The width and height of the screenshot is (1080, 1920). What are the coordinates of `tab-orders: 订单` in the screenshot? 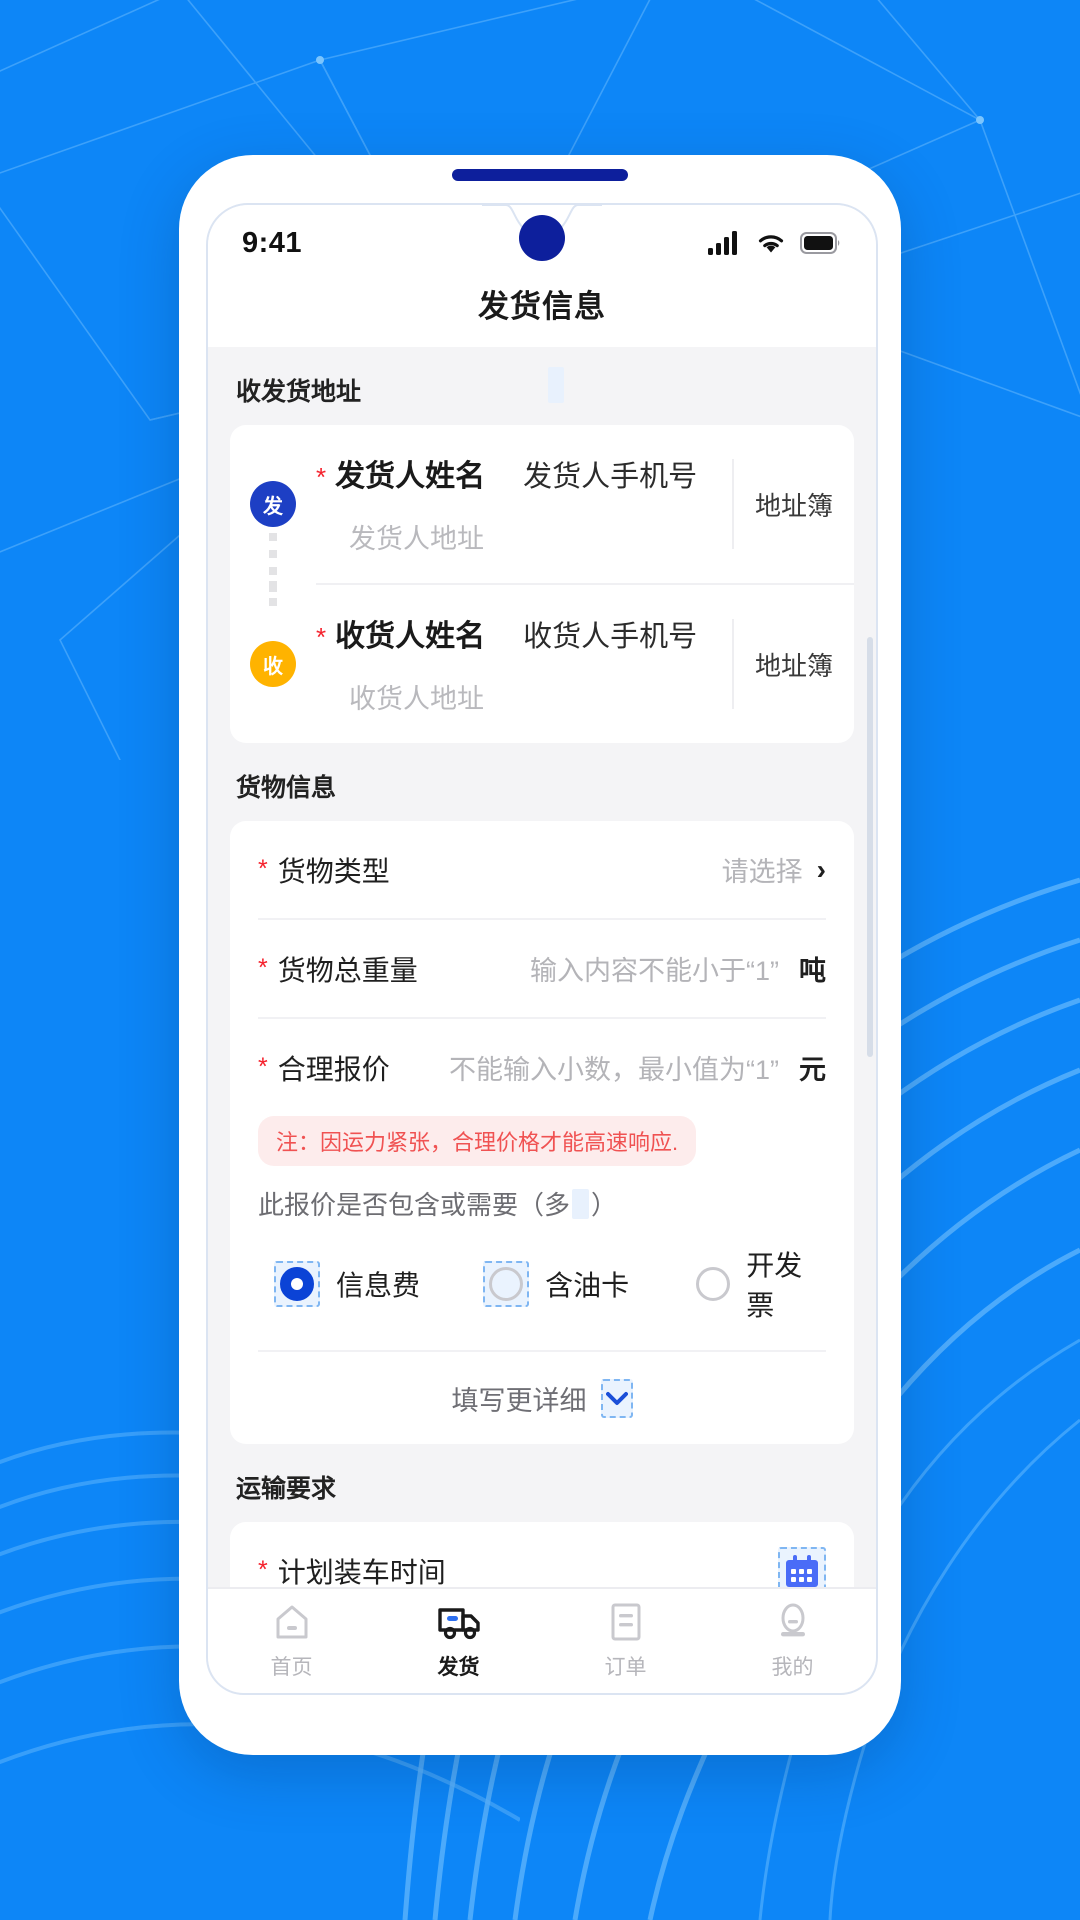 It's located at (626, 1641).